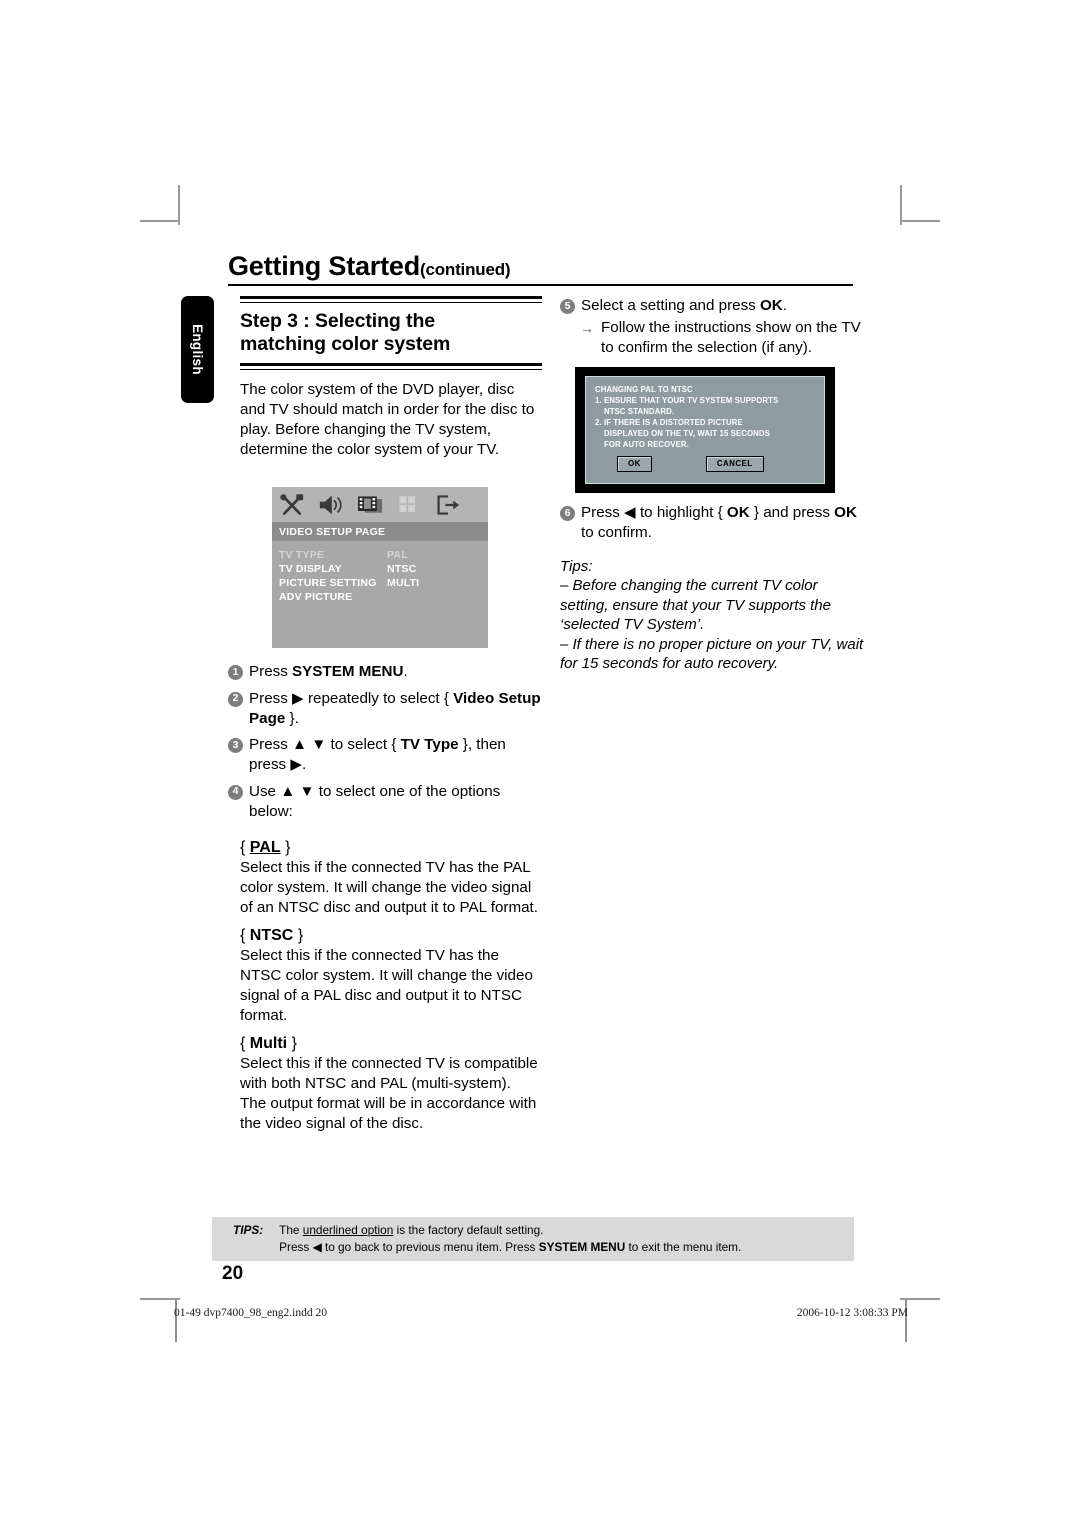  I want to click on option-title: { PAL }, so click(390, 848).